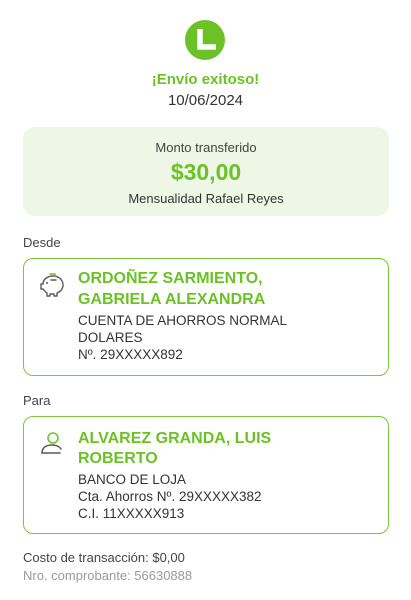  What do you see at coordinates (118, 458) in the screenshot?
I see `to-name-line2: ROBERTO` at bounding box center [118, 458].